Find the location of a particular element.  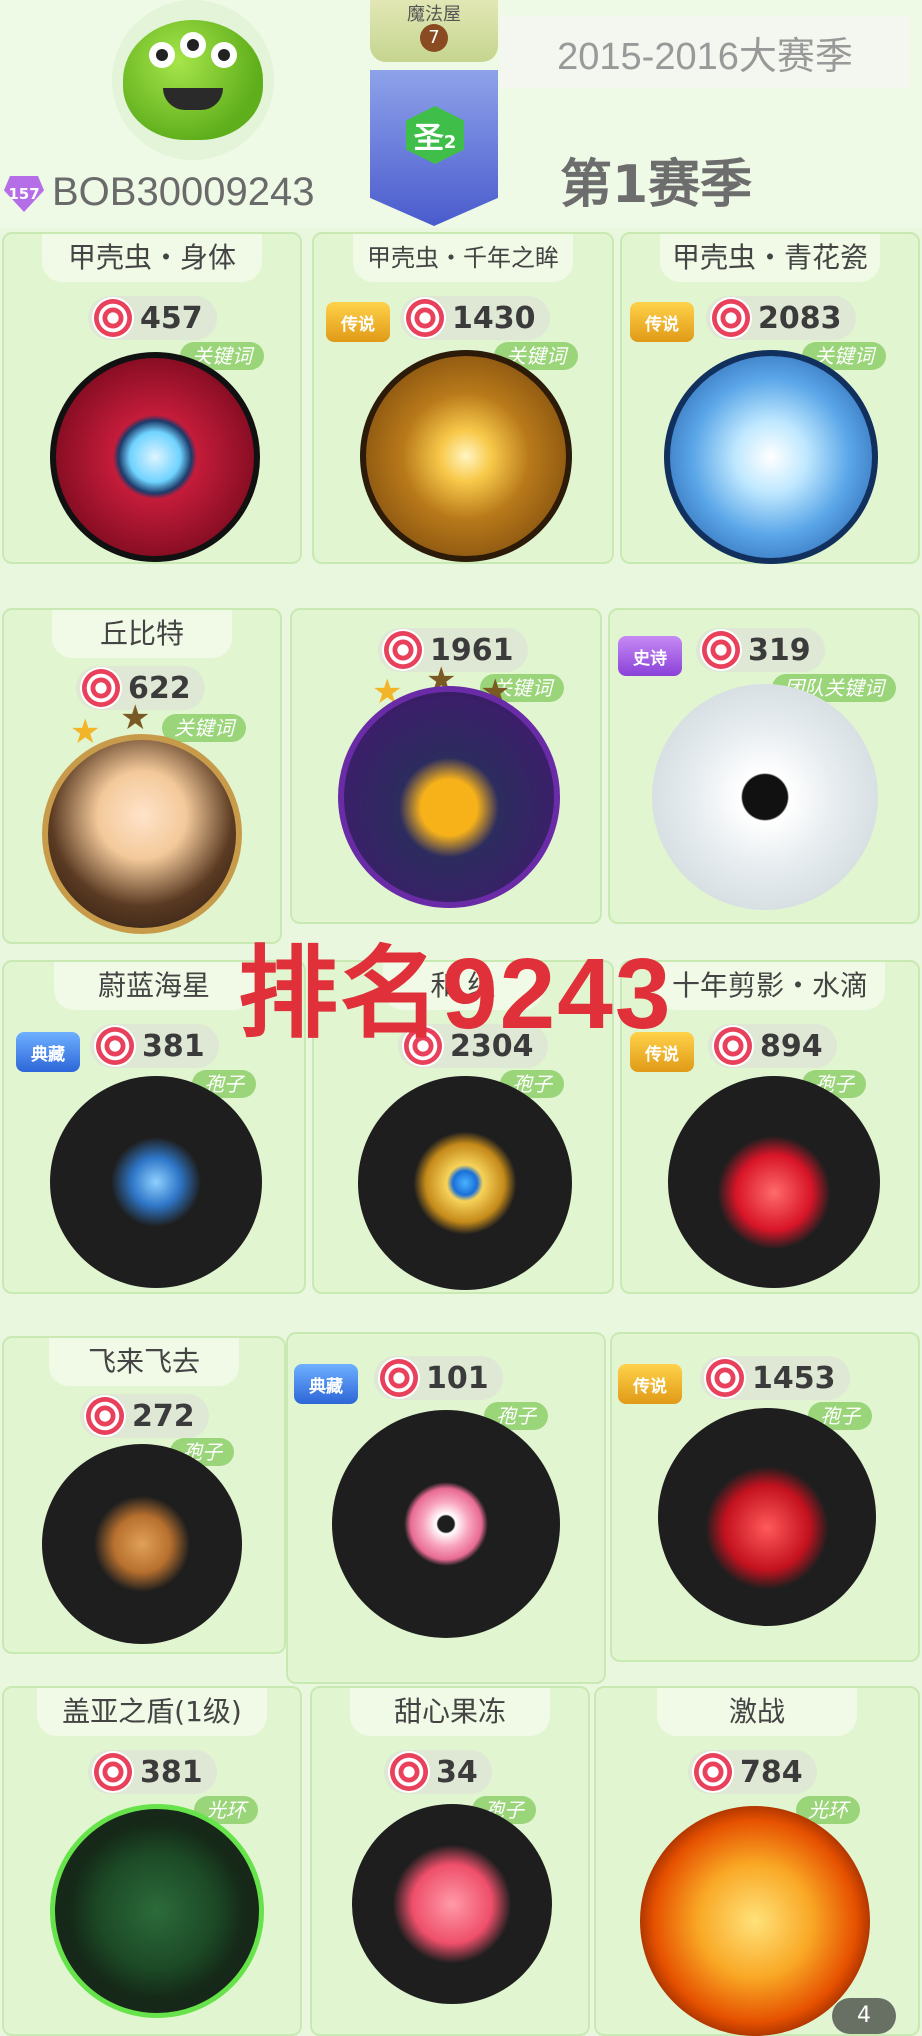

player-level-badge: 157 is located at coordinates (24, 194).